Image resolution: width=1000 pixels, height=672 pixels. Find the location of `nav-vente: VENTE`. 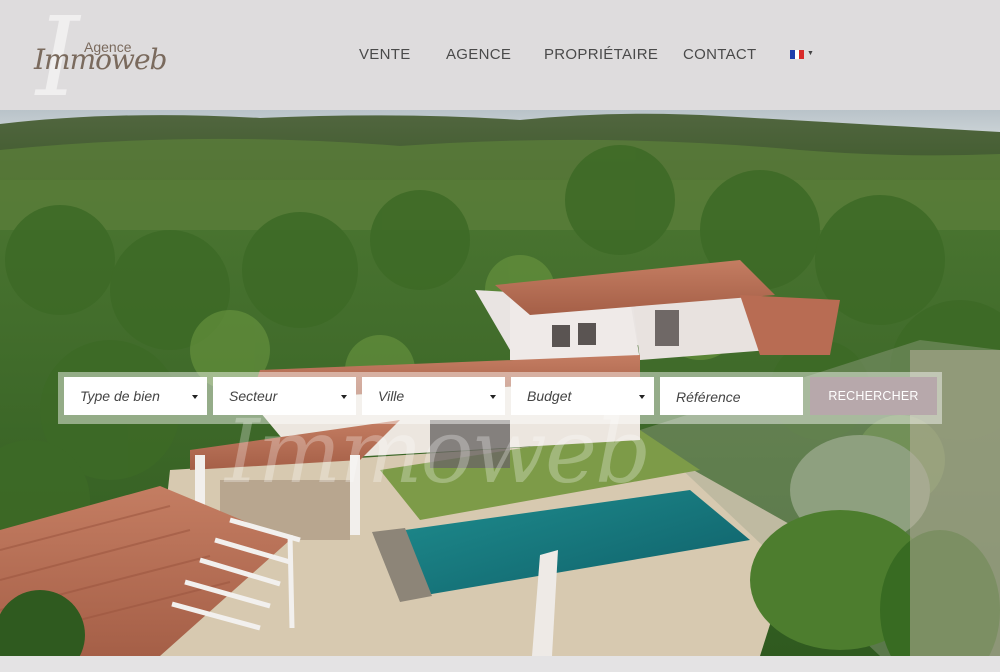

nav-vente: VENTE is located at coordinates (385, 54).